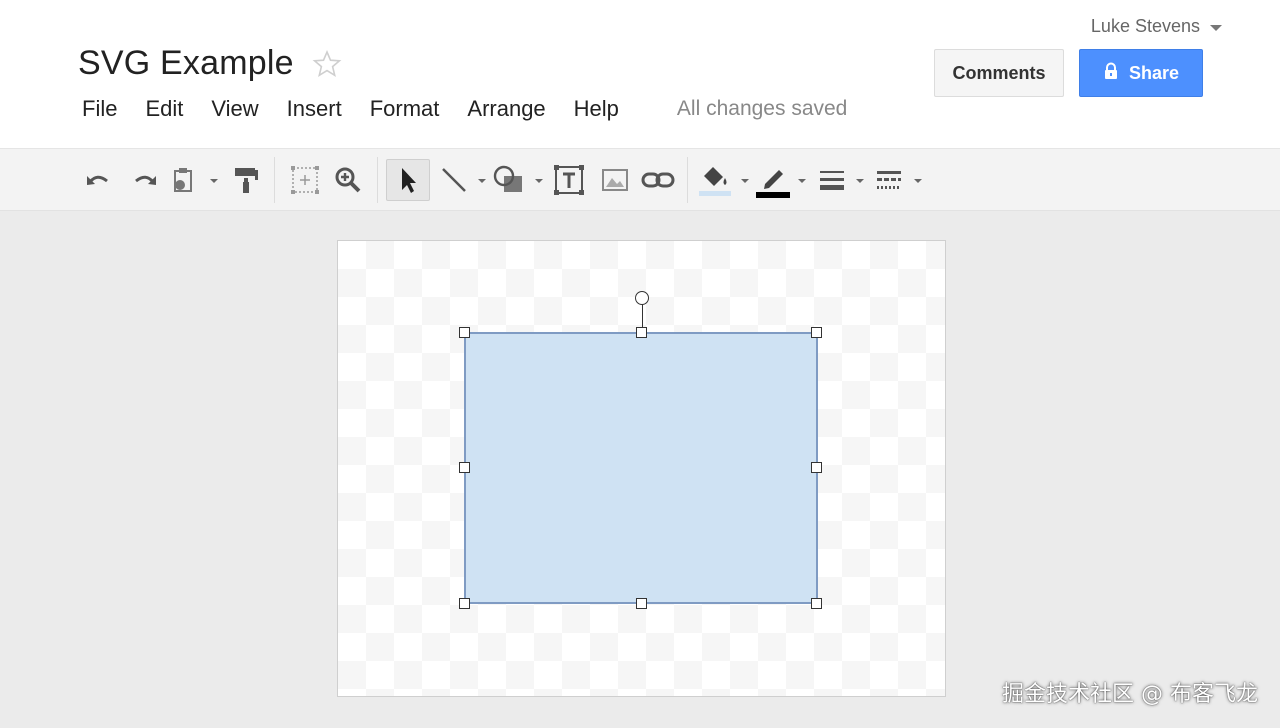 The width and height of the screenshot is (1280, 728). What do you see at coordinates (1111, 73) in the screenshot?
I see `lock-icon` at bounding box center [1111, 73].